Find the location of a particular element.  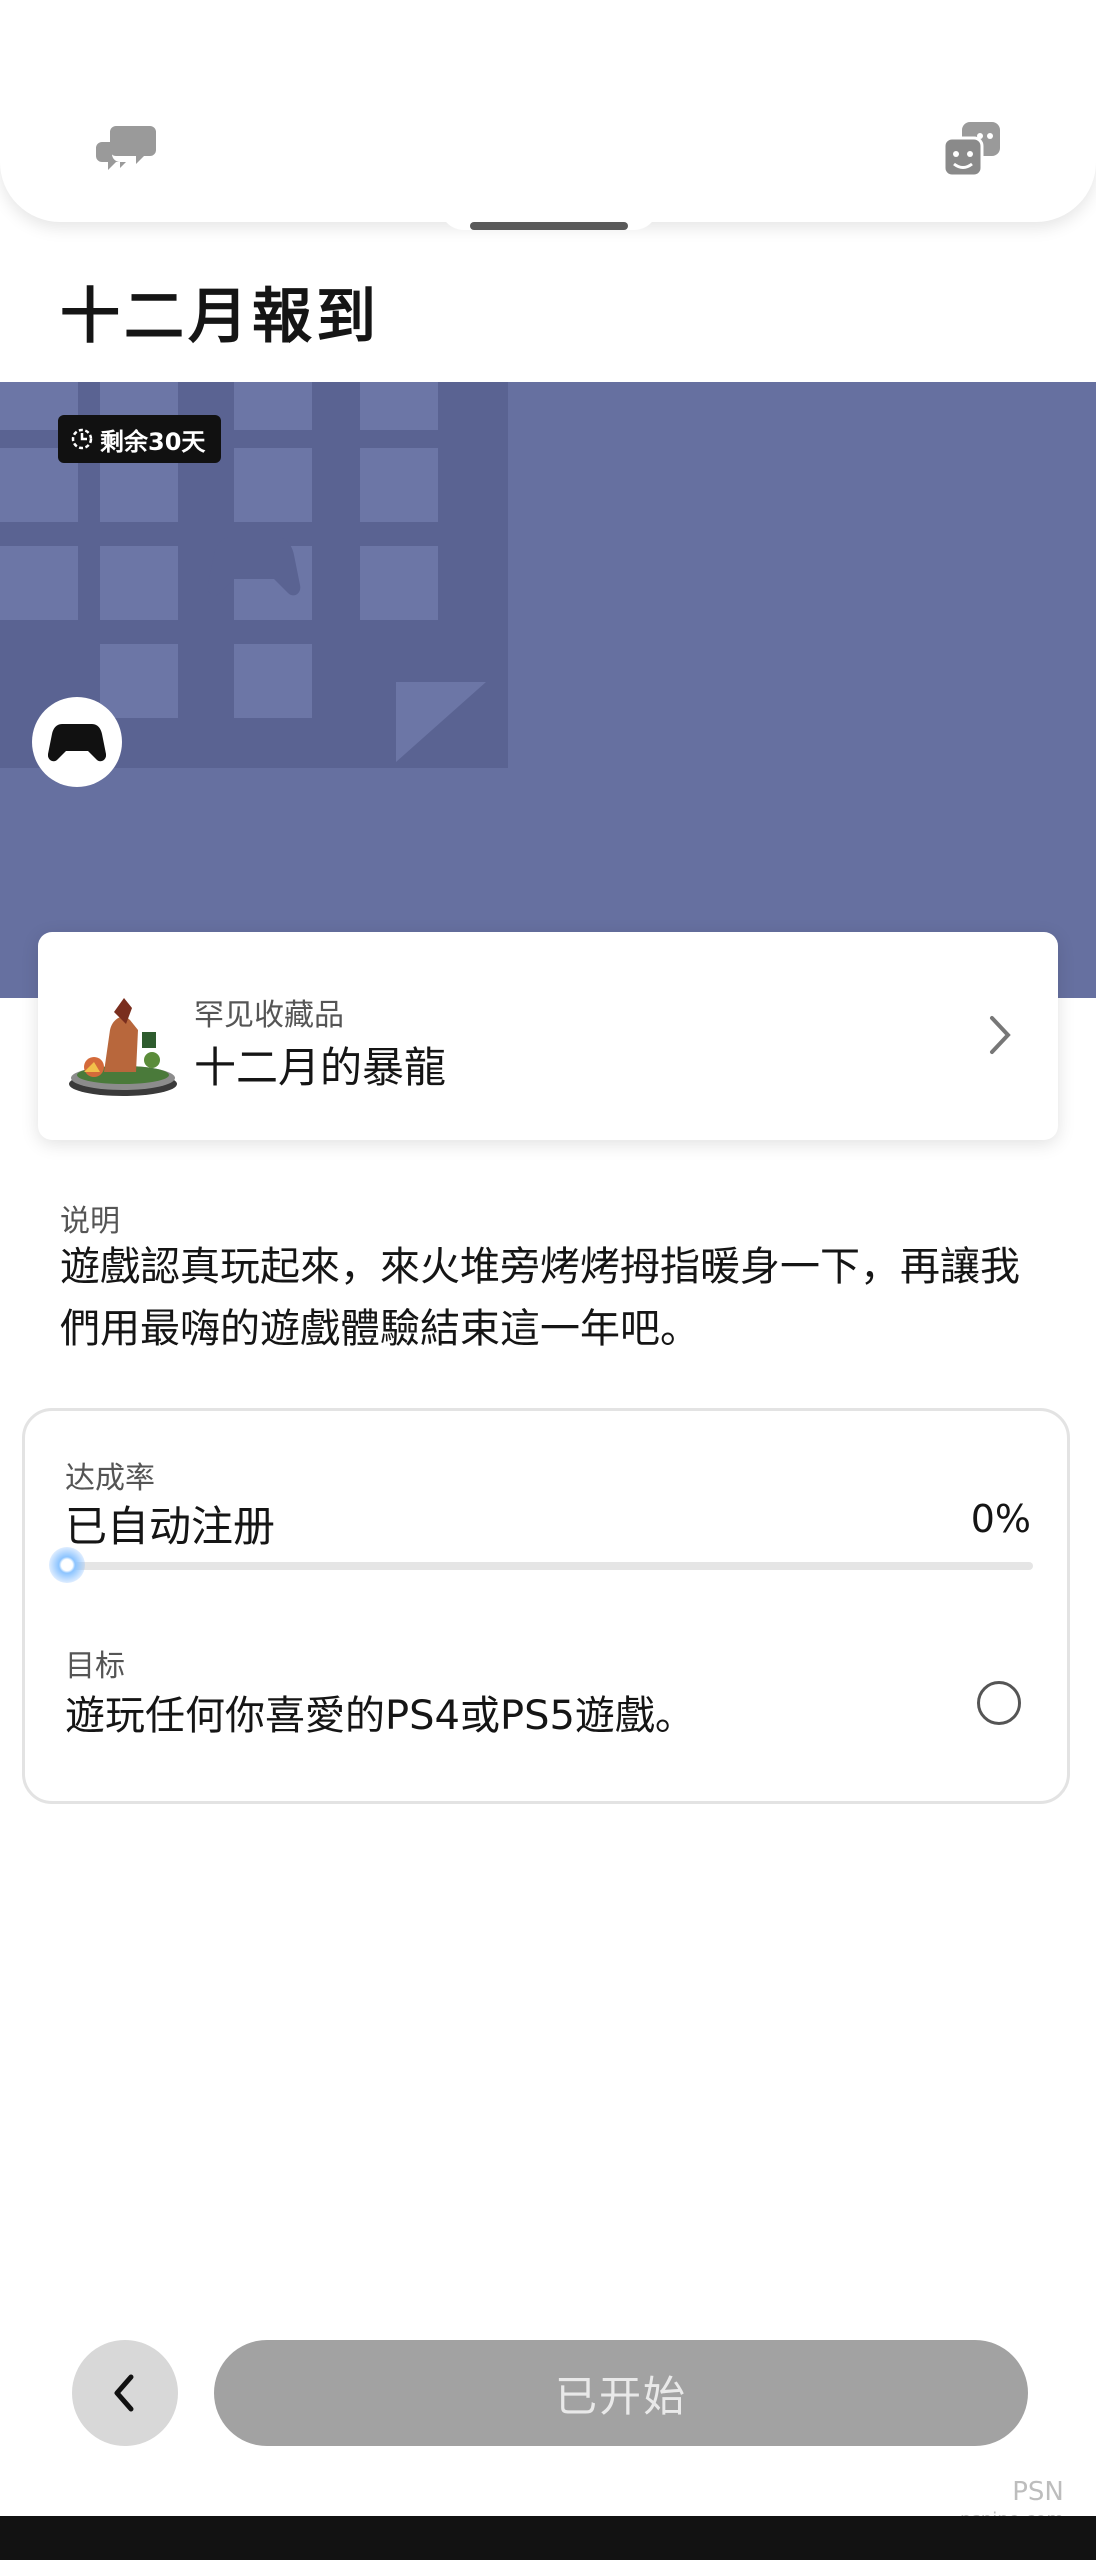

masks-icon is located at coordinates (972, 150).